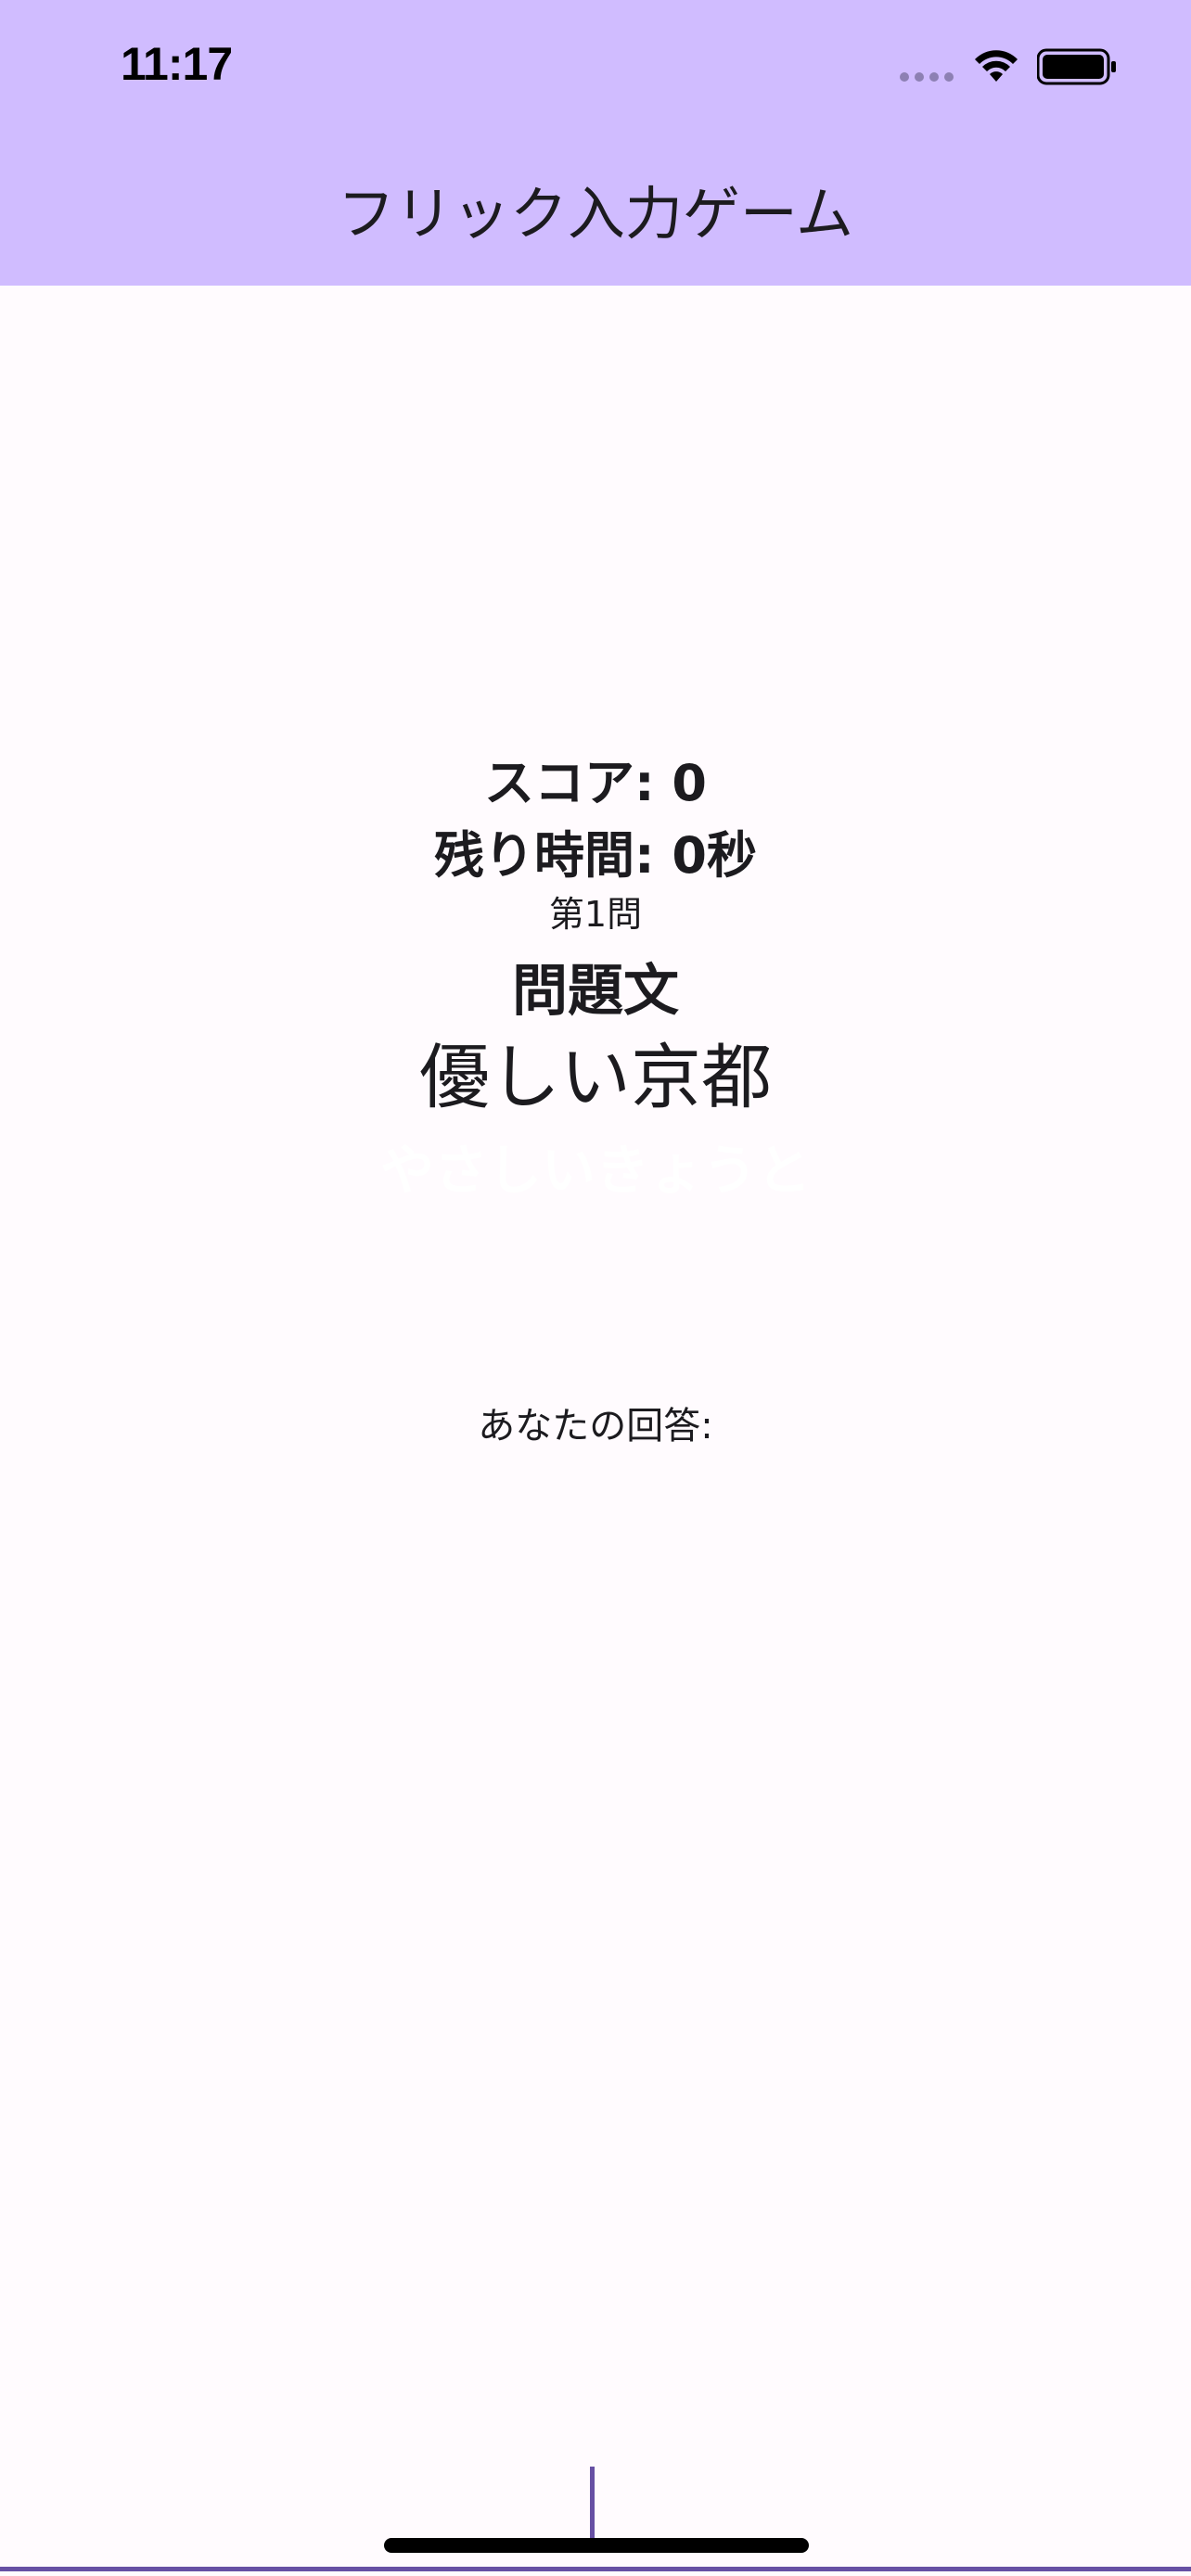  Describe the element at coordinates (595, 214) in the screenshot. I see `app-title: フリック入力ゲーム` at that location.